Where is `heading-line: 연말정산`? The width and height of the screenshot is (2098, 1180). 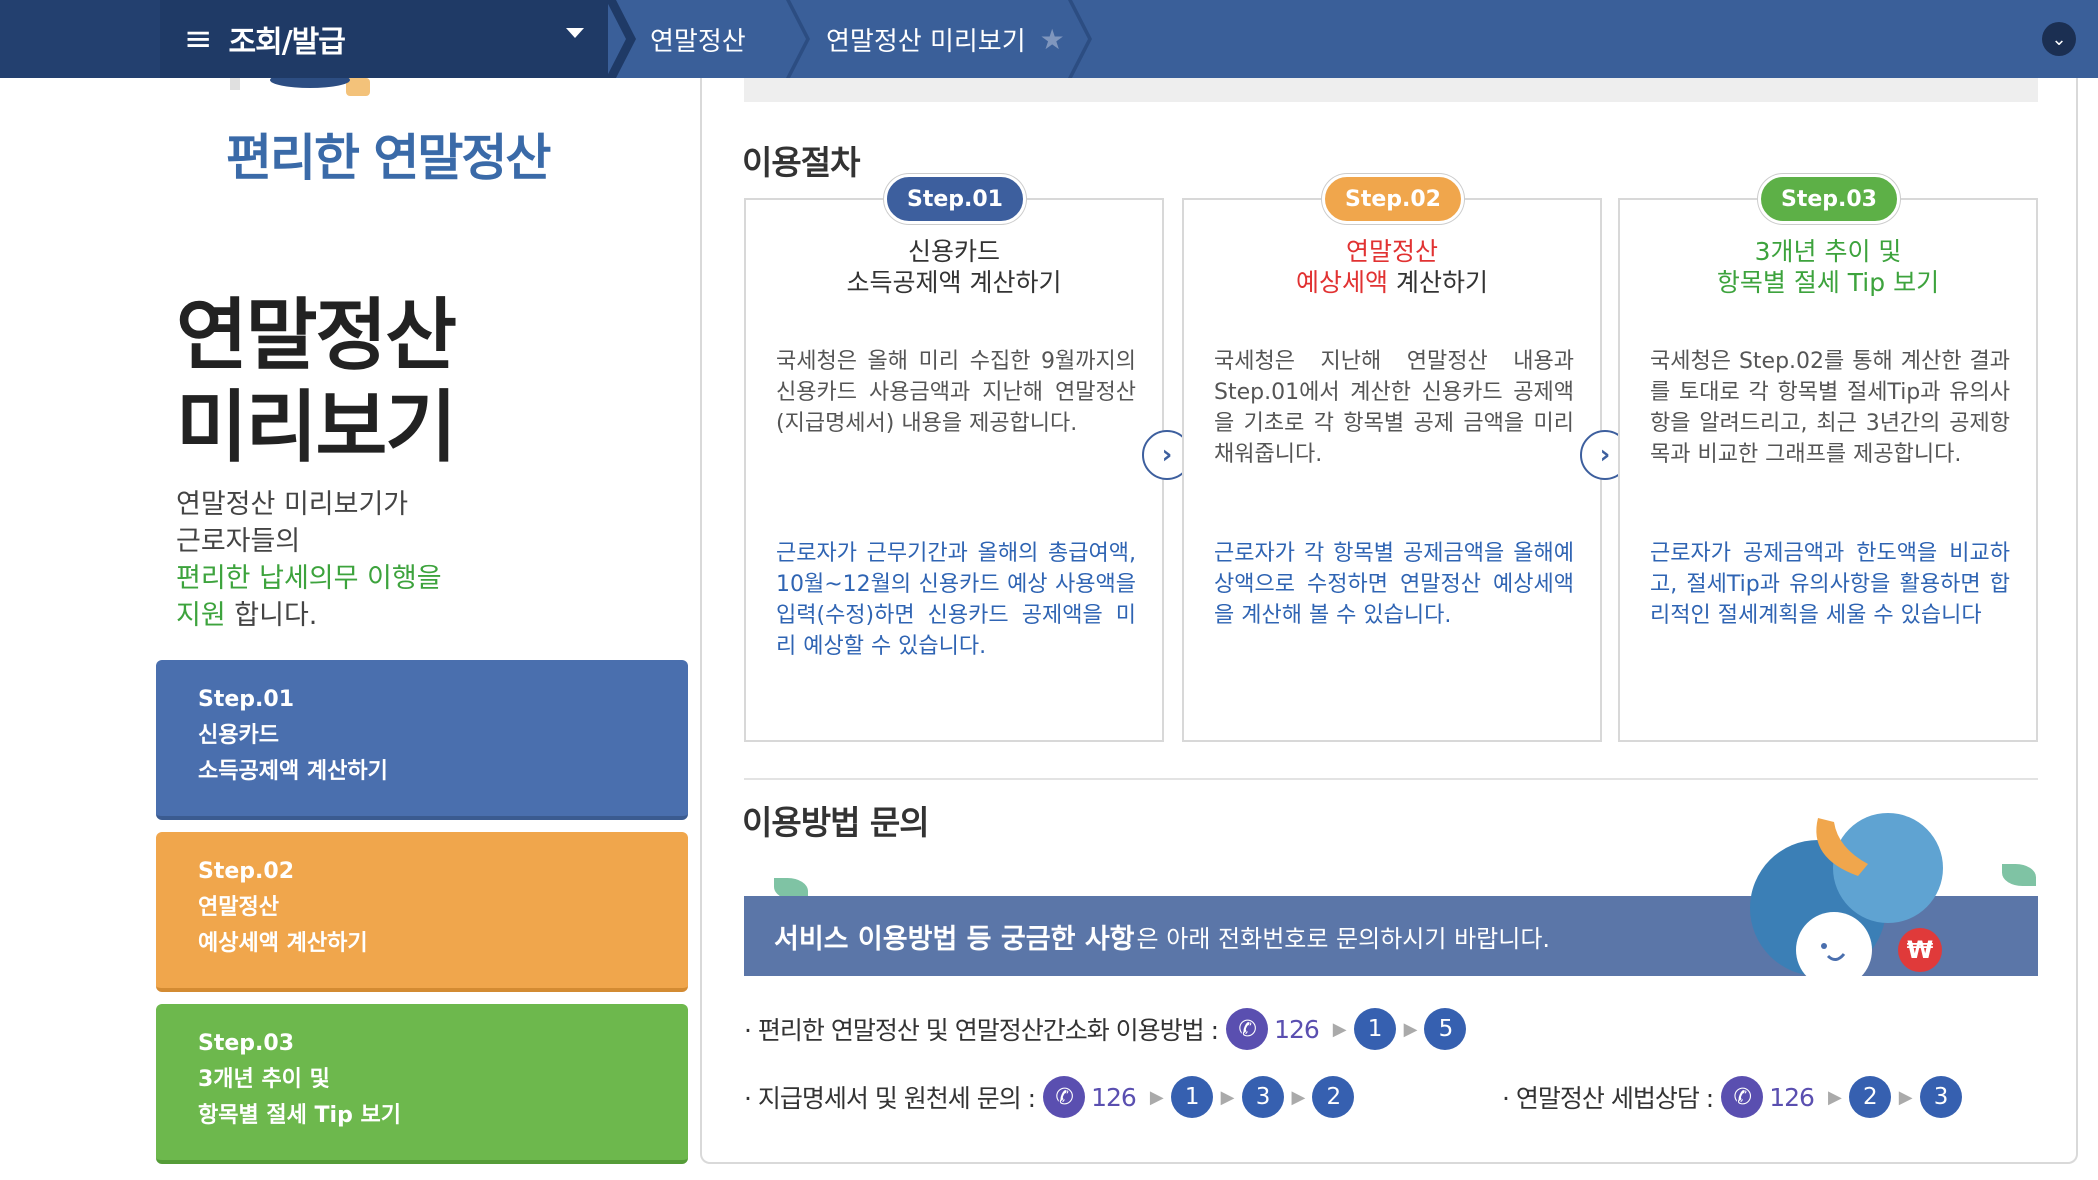 heading-line: 연말정산 is located at coordinates (1391, 251).